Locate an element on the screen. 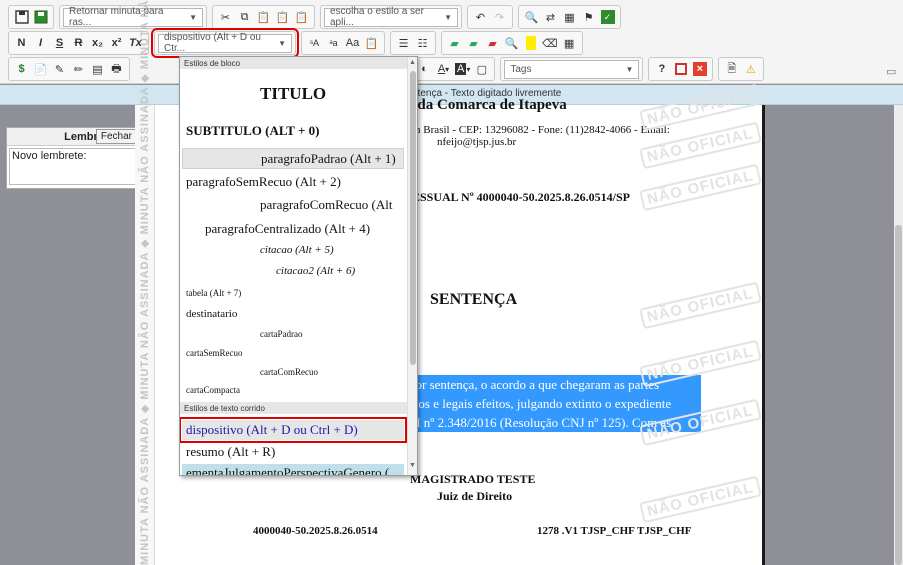  style-option-titulo: TITULO is located at coordinates (293, 94).